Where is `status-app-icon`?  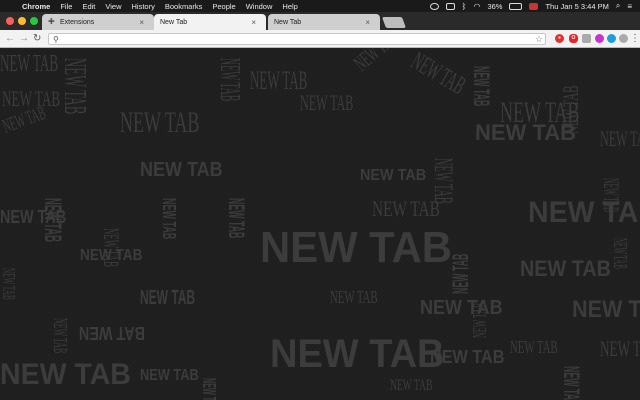
status-app-icon is located at coordinates (434, 6).